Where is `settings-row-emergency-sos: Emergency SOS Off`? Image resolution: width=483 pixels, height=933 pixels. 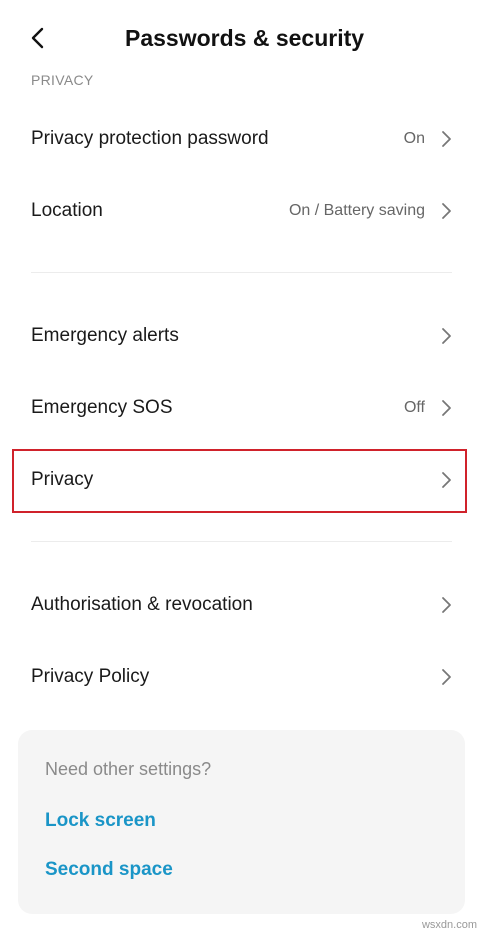
settings-row-emergency-sos: Emergency SOS Off is located at coordinates (241, 408).